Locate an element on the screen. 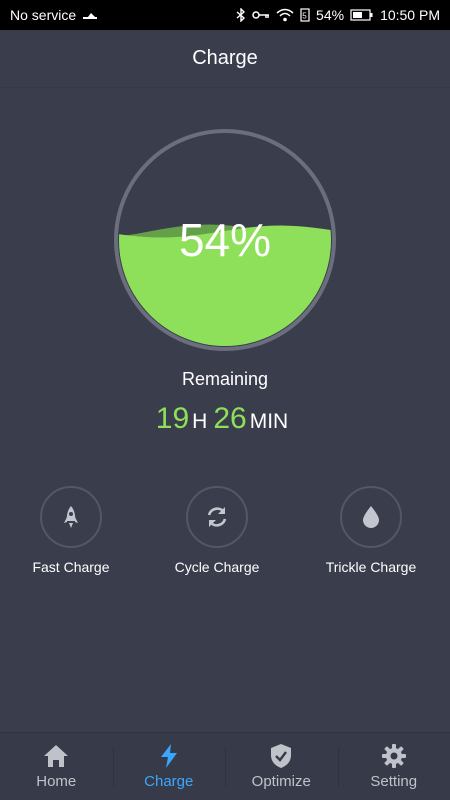 The image size is (450, 800). nav-optimize-label: Optimize is located at coordinates (281, 781).